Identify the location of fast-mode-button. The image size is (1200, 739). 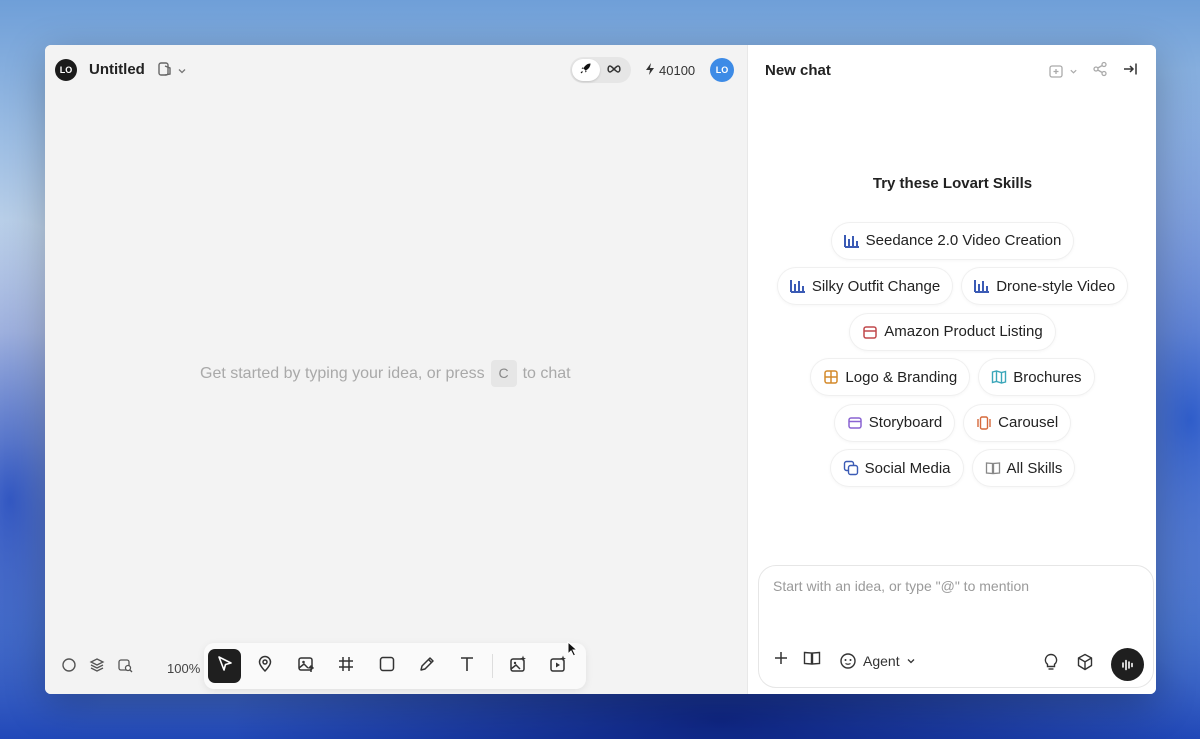
(586, 70).